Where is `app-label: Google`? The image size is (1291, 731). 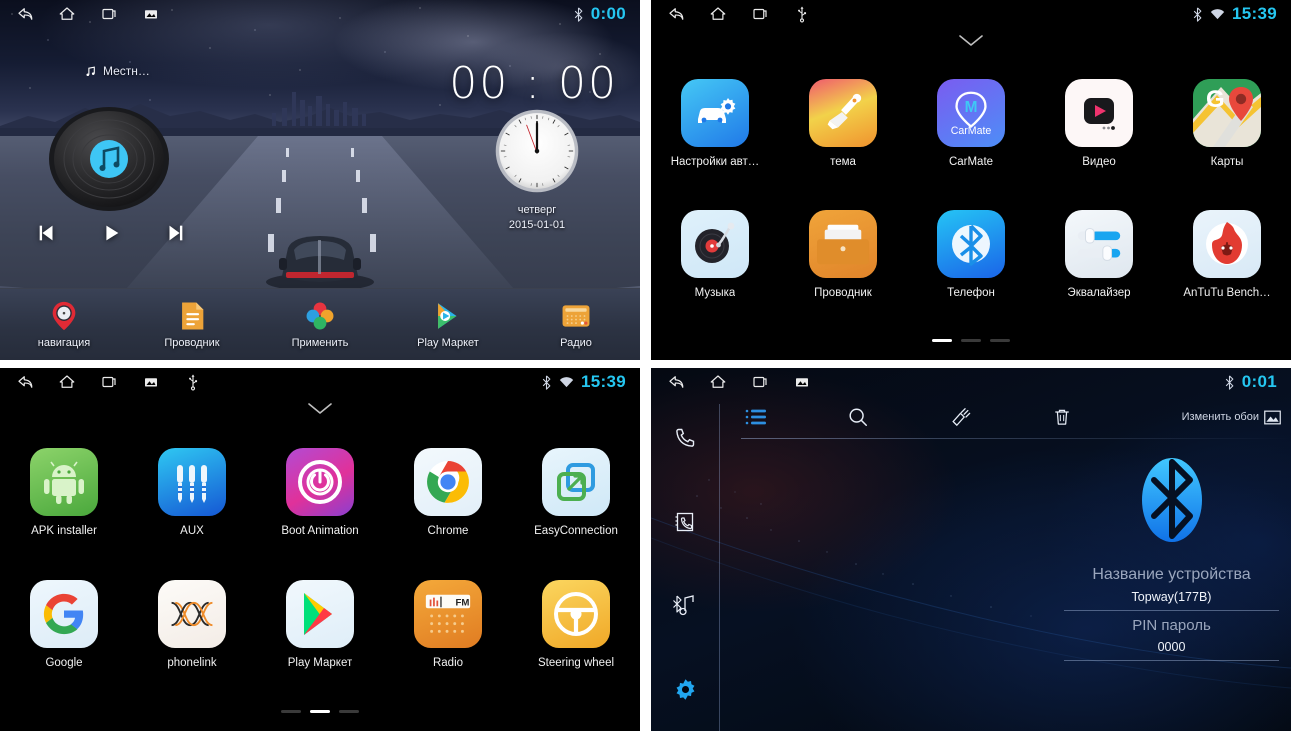
app-label: Google is located at coordinates (64, 663).